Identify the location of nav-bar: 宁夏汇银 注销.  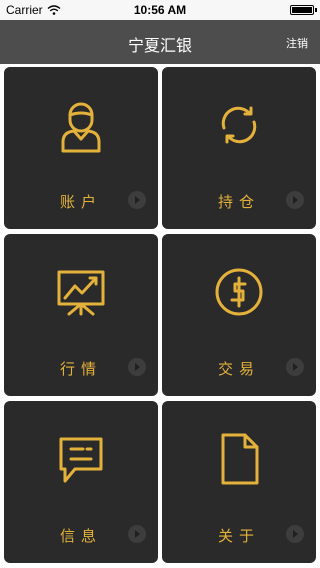
(160, 42).